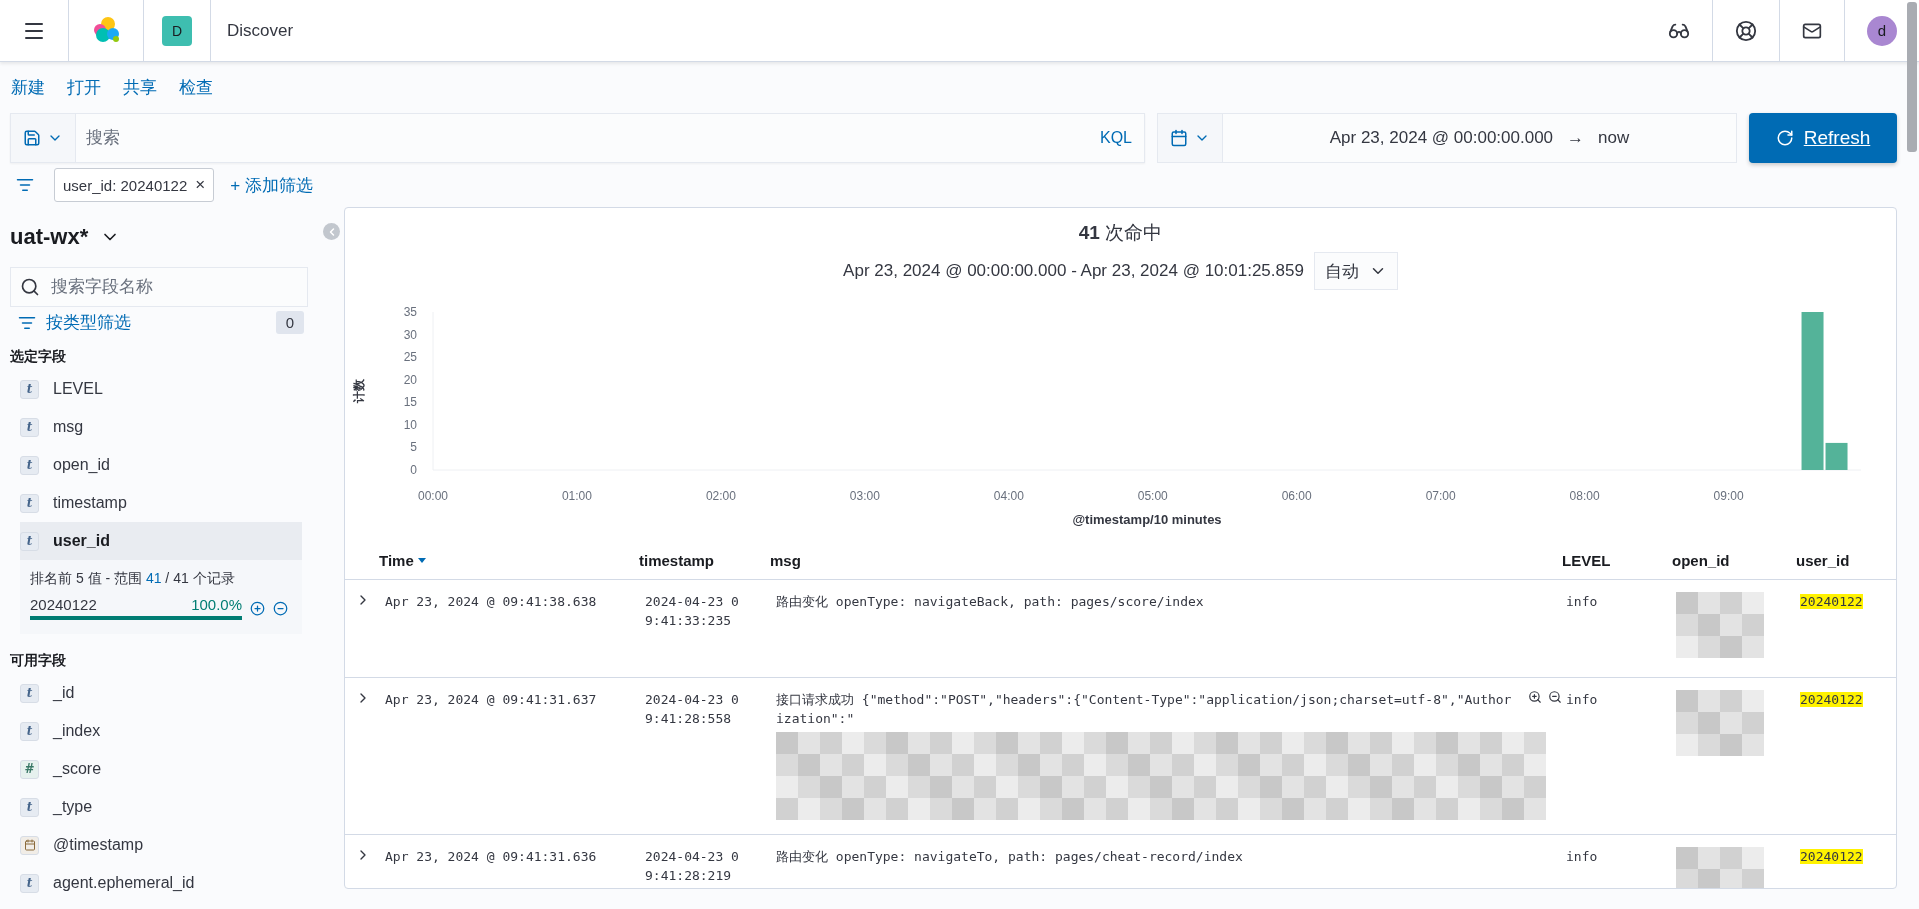 This screenshot has height=909, width=1919. Describe the element at coordinates (1440, 496) in the screenshot. I see `x-tick-label: 07:00` at that location.